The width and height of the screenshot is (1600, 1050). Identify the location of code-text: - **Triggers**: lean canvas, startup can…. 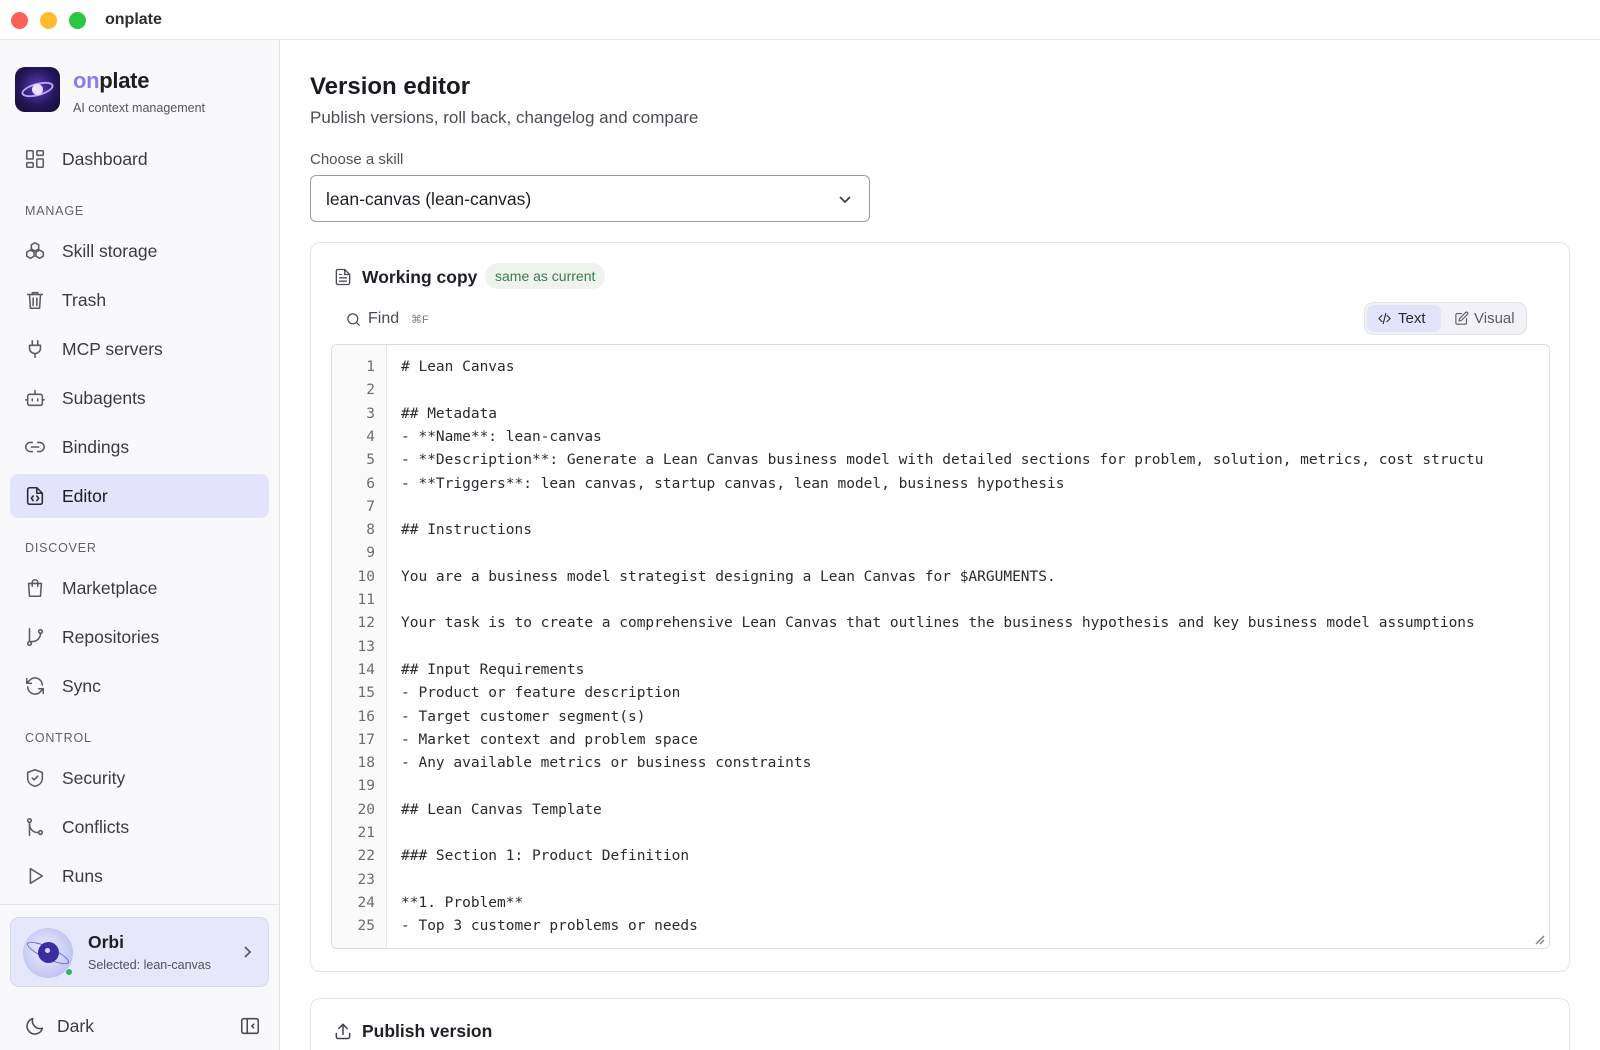
(733, 483).